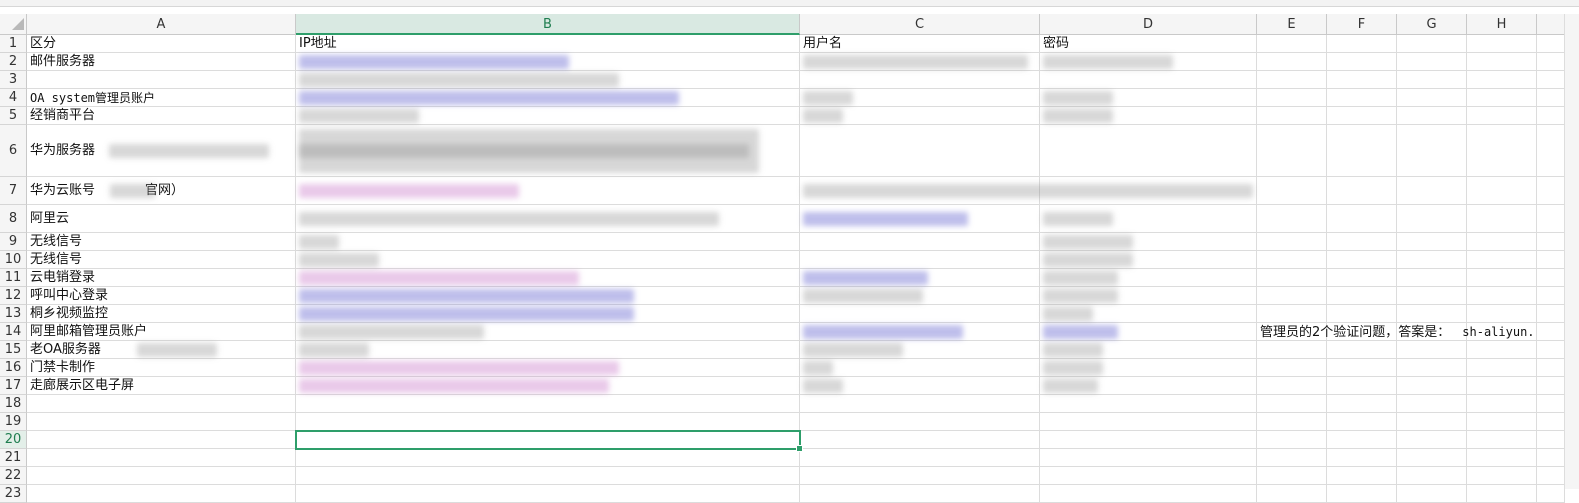 The width and height of the screenshot is (1579, 503). What do you see at coordinates (13, 260) in the screenshot?
I see `row-header-10: 10` at bounding box center [13, 260].